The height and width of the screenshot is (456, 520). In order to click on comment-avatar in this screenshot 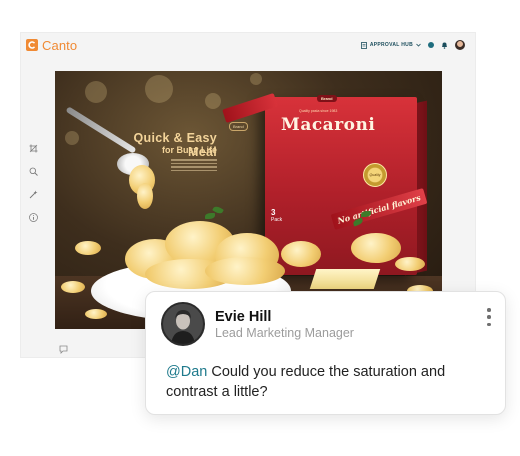, I will do `click(183, 324)`.